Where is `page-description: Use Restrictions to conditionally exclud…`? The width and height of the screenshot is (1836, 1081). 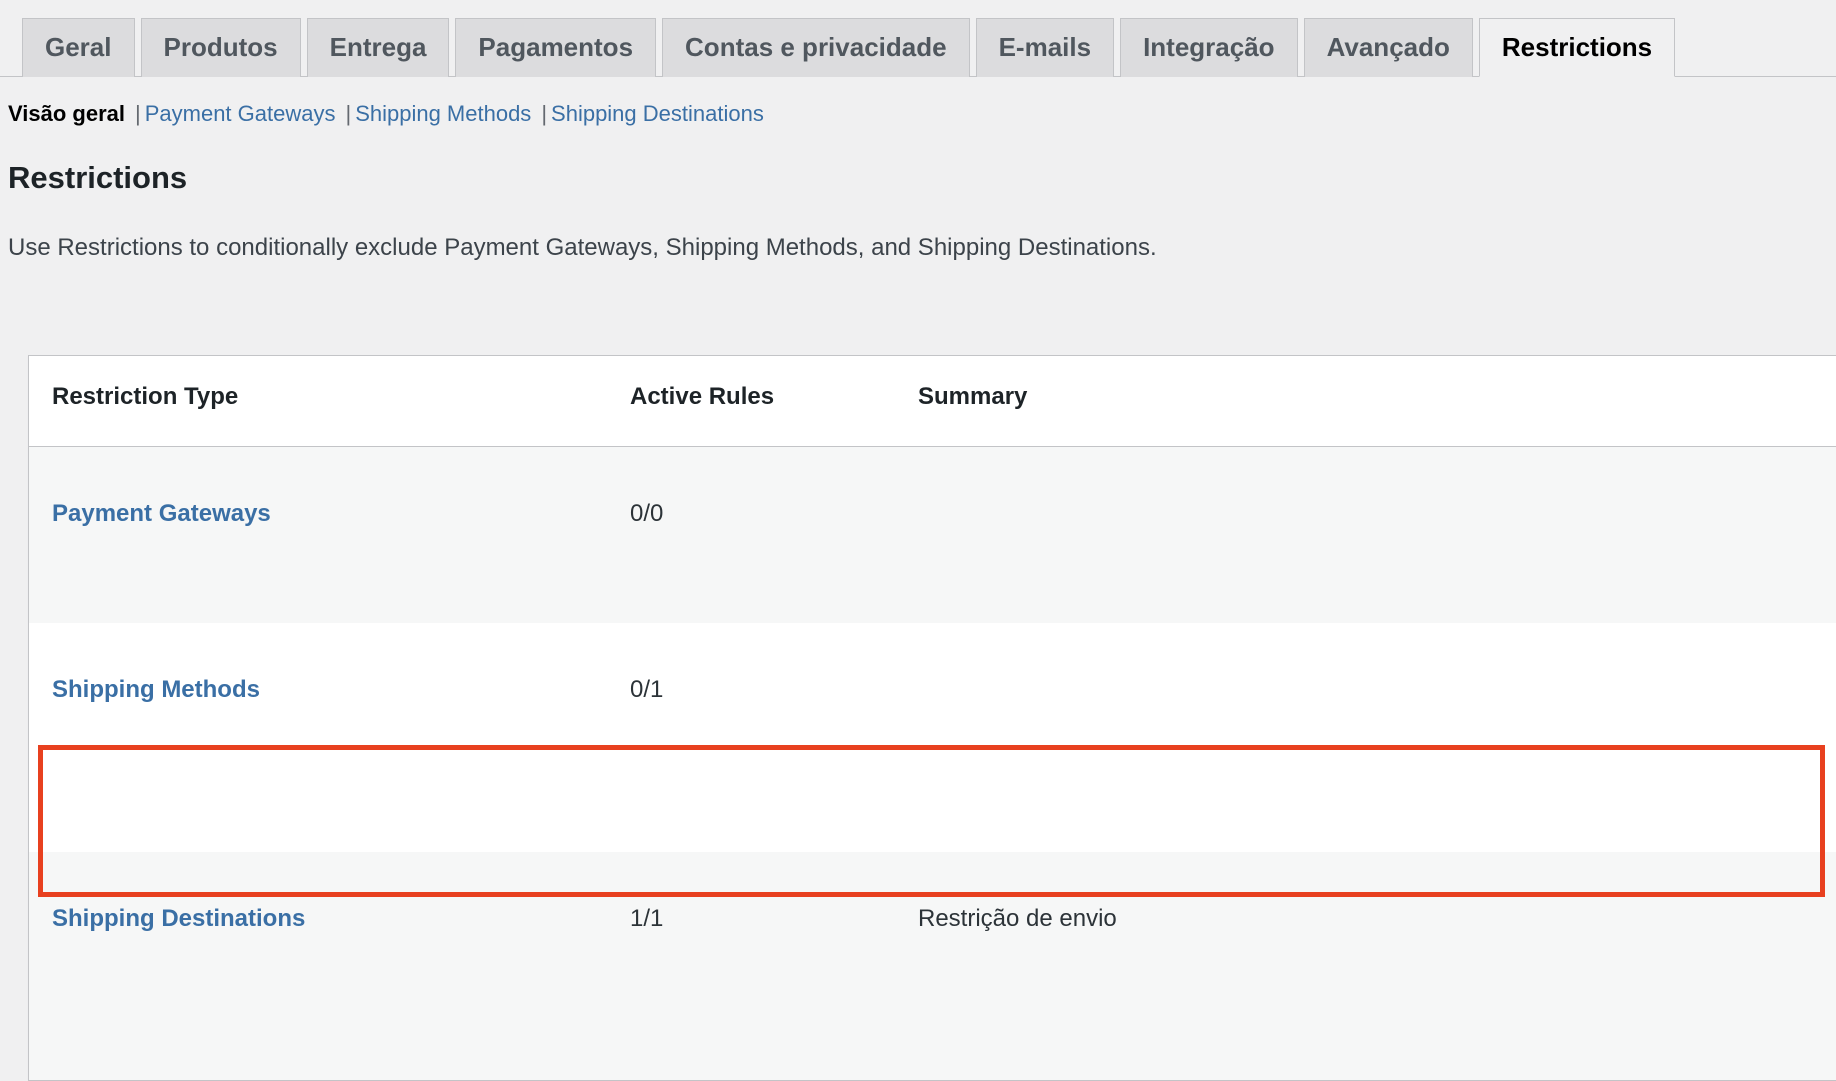
page-description: Use Restrictions to conditionally exclud… is located at coordinates (582, 248).